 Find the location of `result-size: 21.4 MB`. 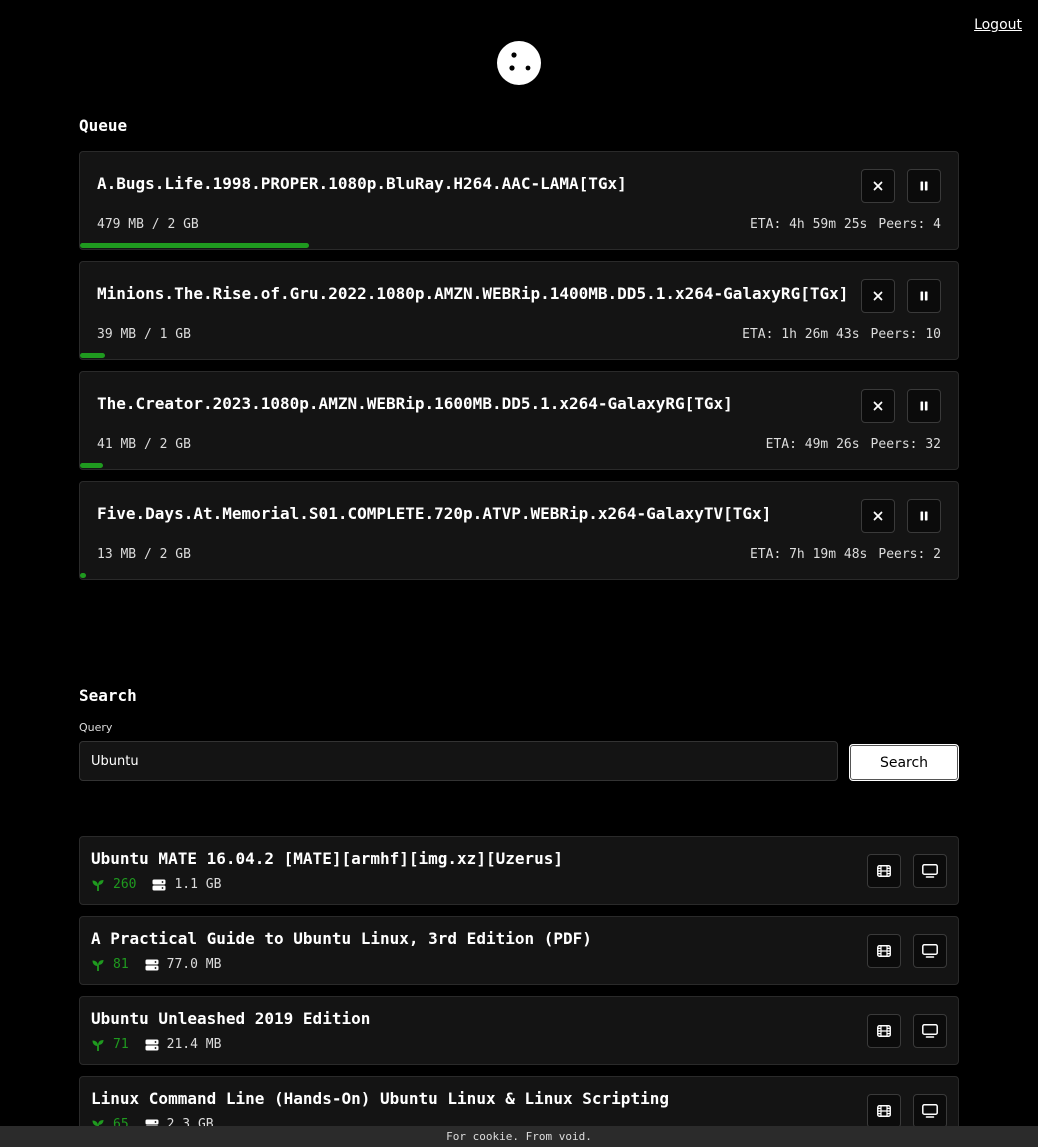

result-size: 21.4 MB is located at coordinates (194, 1044).